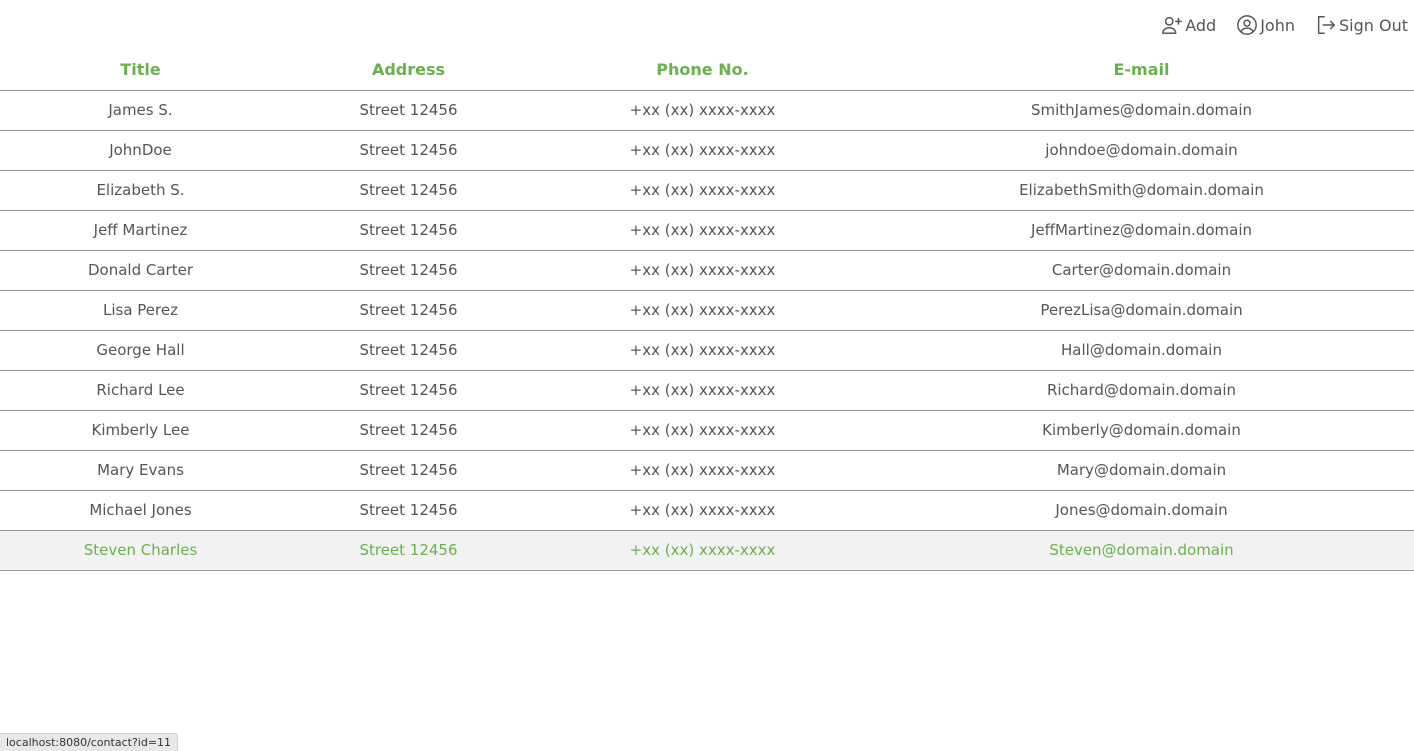 This screenshot has height=751, width=1414. I want to click on sign-out-label: Sign Out, so click(1373, 25).